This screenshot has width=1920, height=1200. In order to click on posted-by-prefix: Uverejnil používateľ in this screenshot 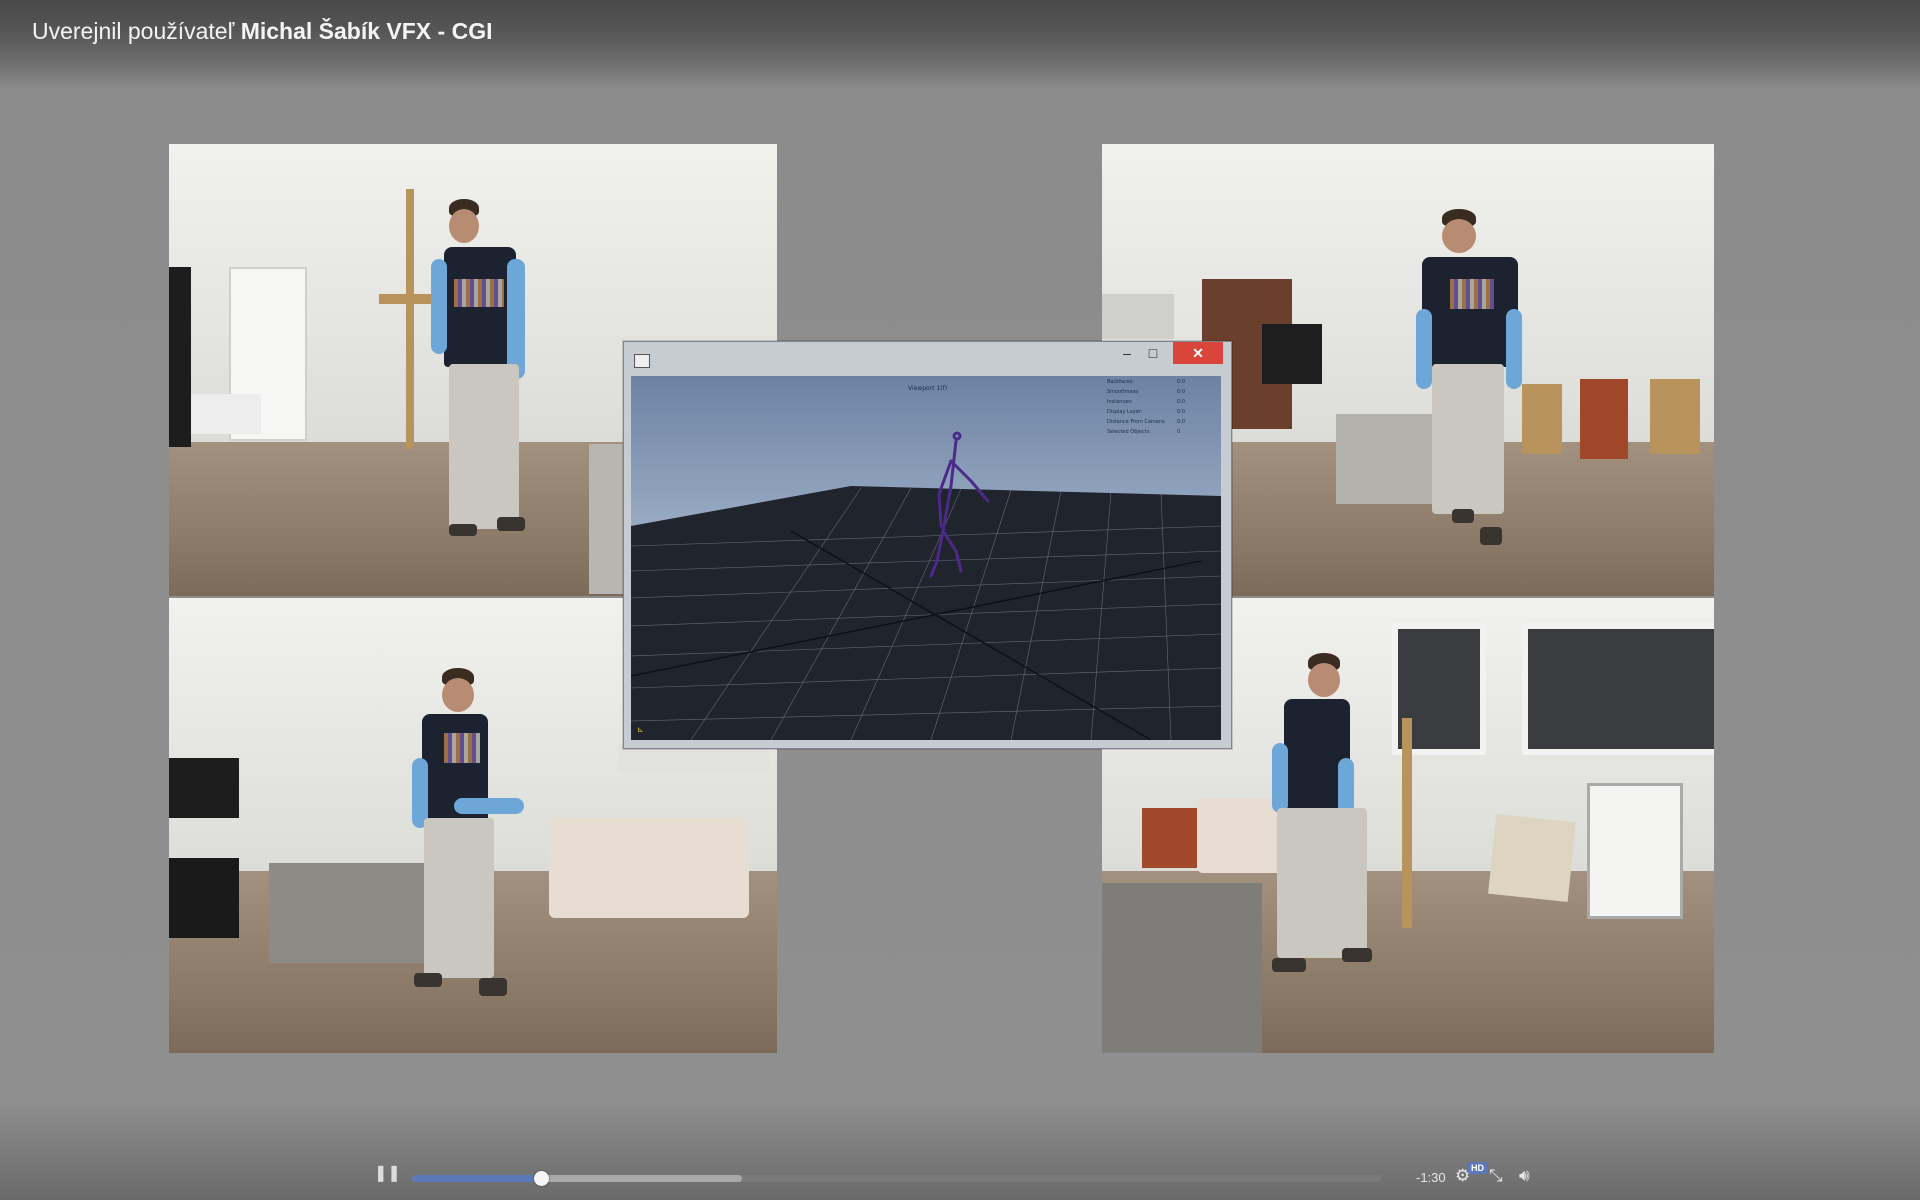, I will do `click(133, 31)`.